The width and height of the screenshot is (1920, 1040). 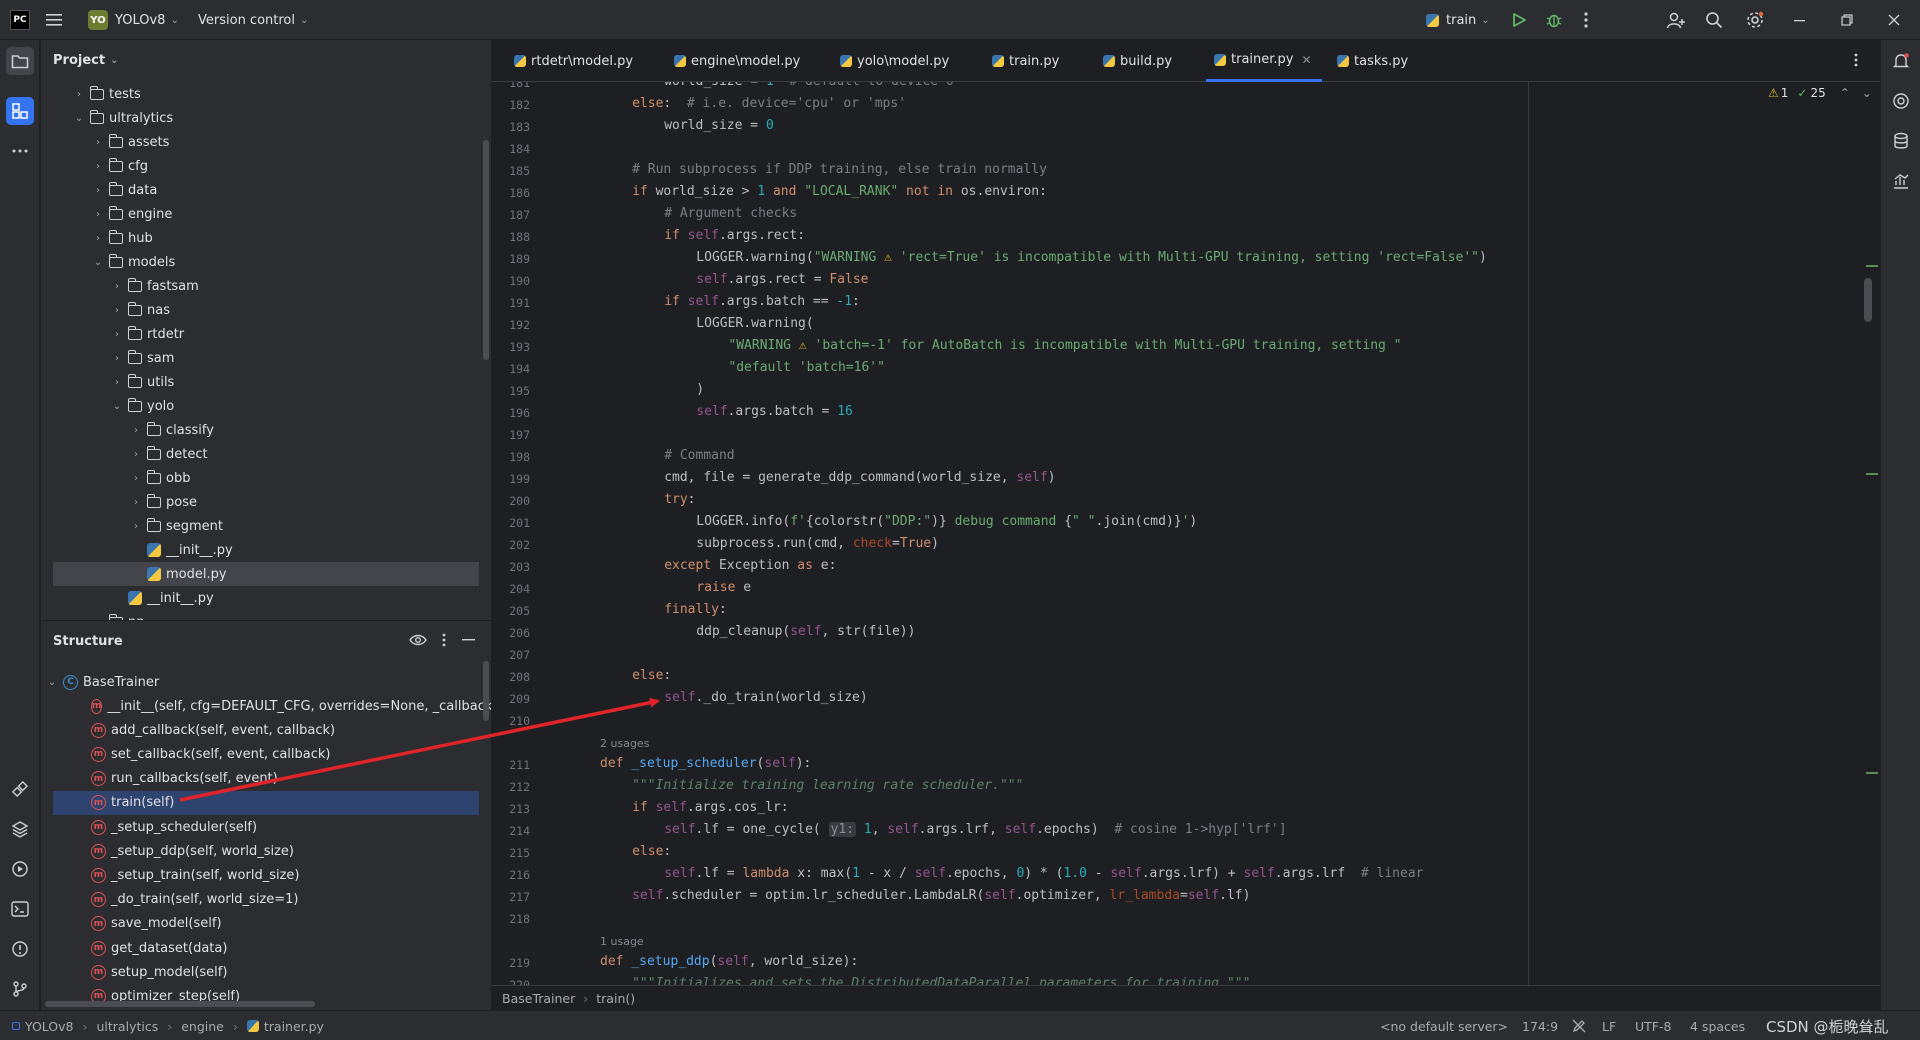 I want to click on main-menu-button, so click(x=54, y=20).